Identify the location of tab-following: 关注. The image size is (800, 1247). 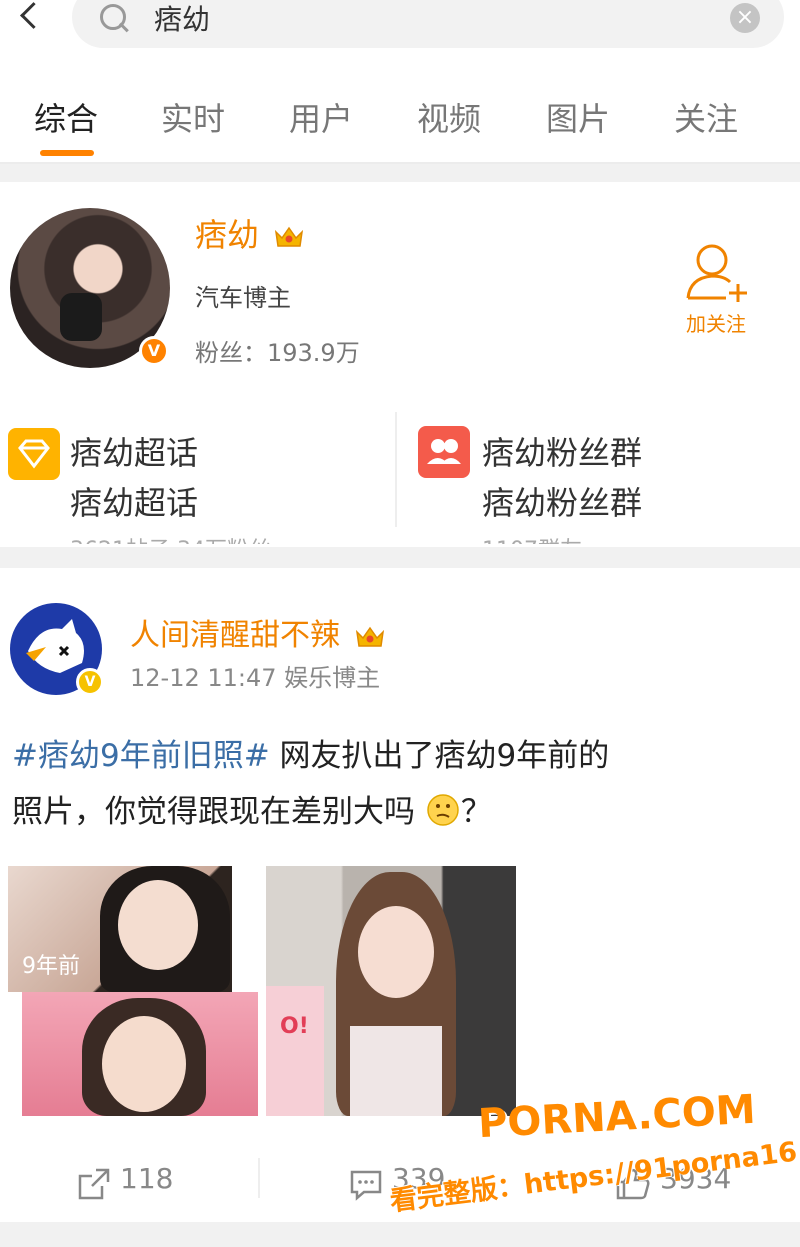
(706, 117).